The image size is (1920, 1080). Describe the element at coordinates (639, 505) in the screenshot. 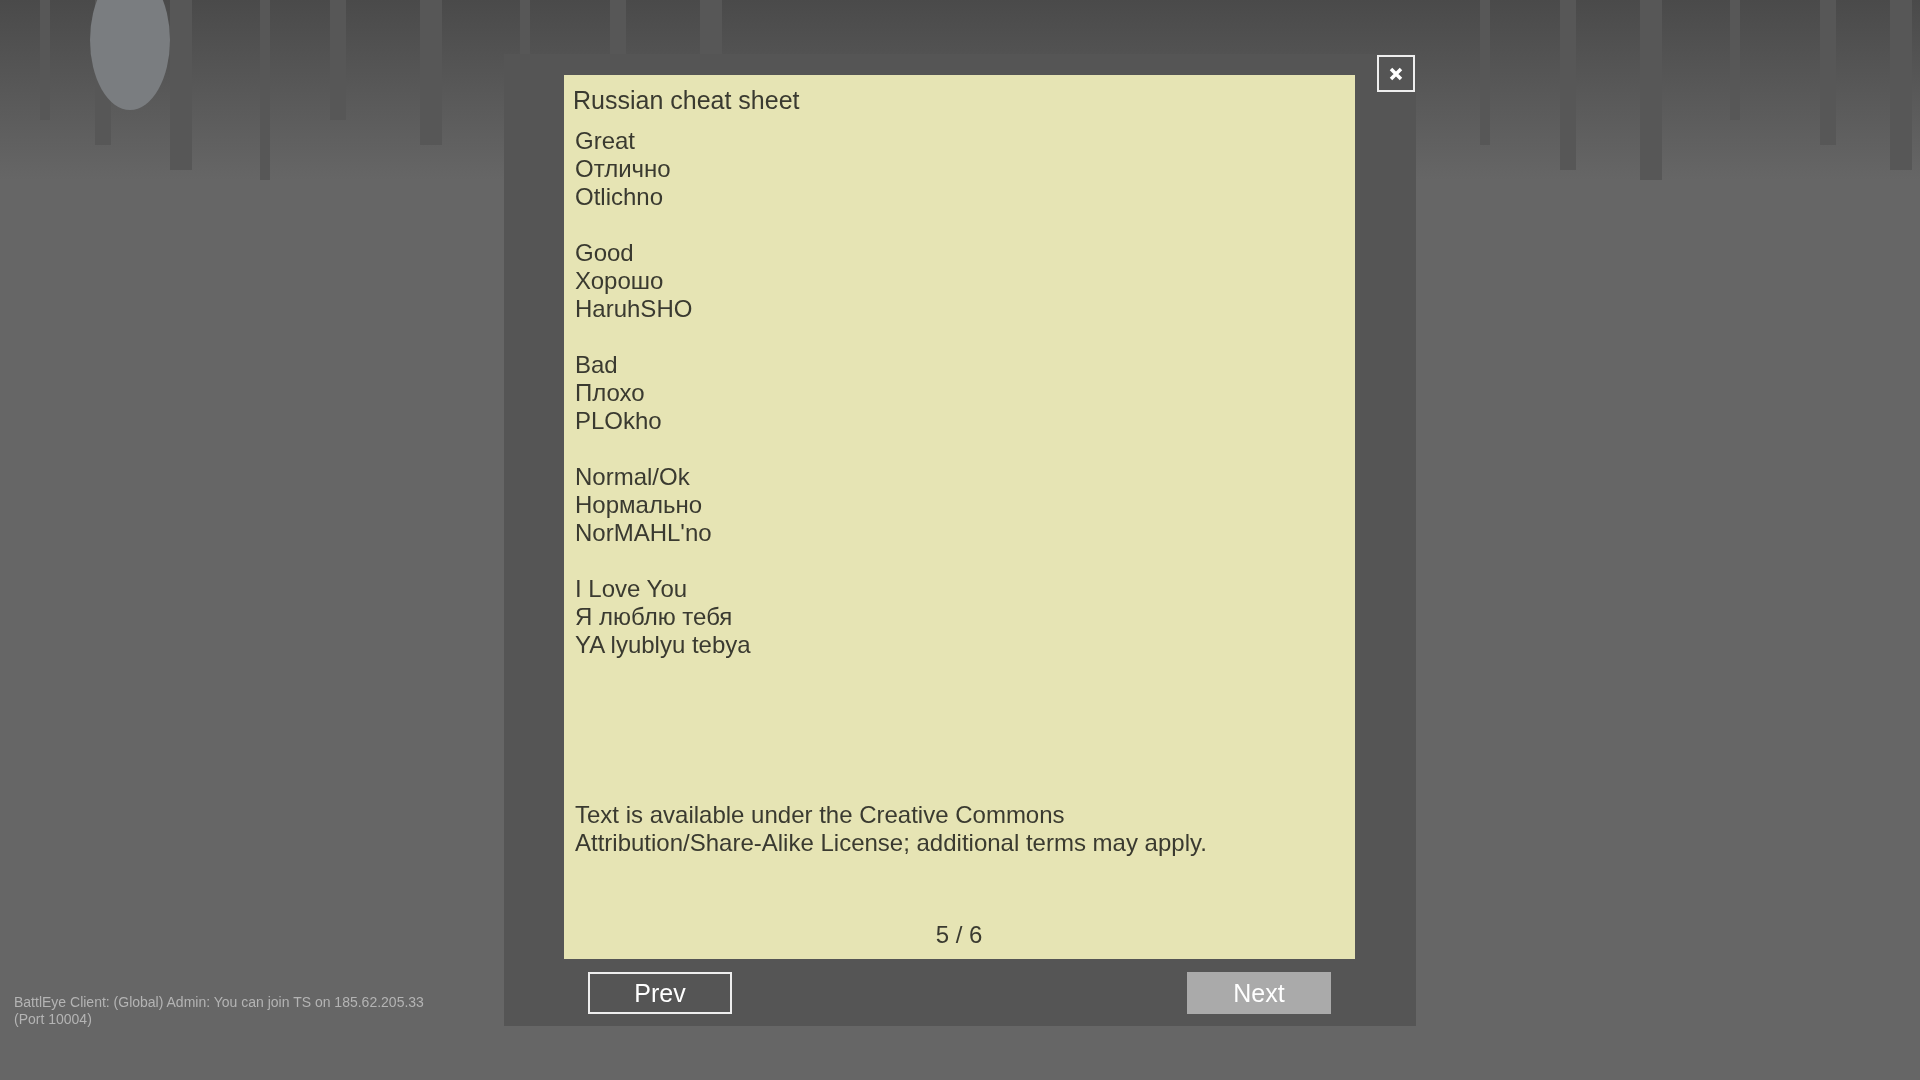

I see `russian-phrase: Нормально` at that location.